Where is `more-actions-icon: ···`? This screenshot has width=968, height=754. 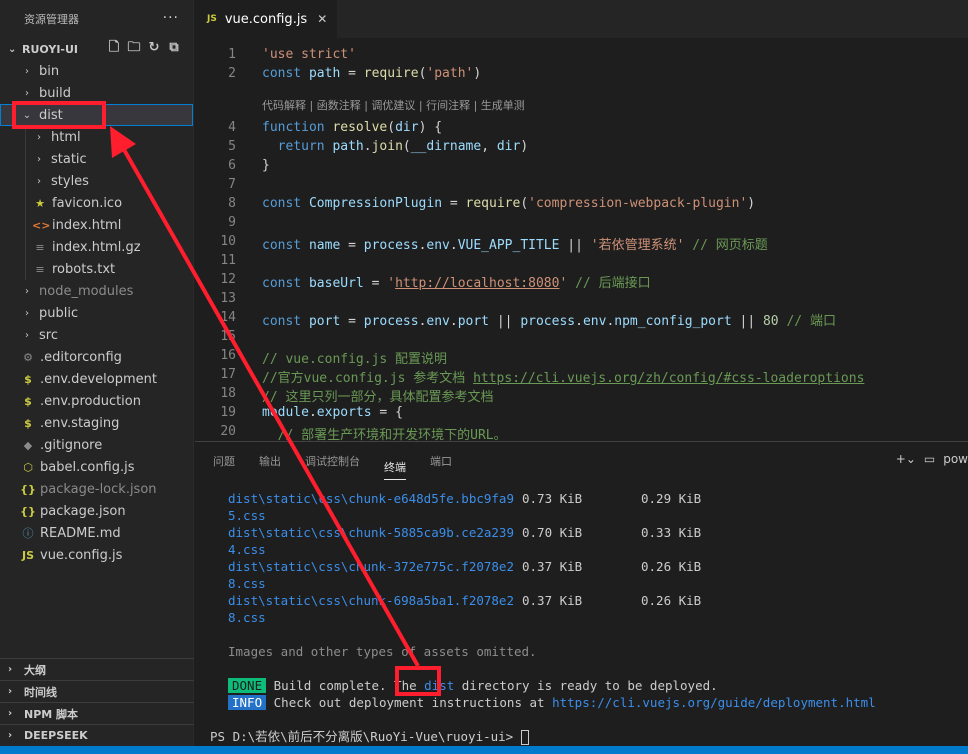
more-actions-icon: ··· is located at coordinates (171, 18).